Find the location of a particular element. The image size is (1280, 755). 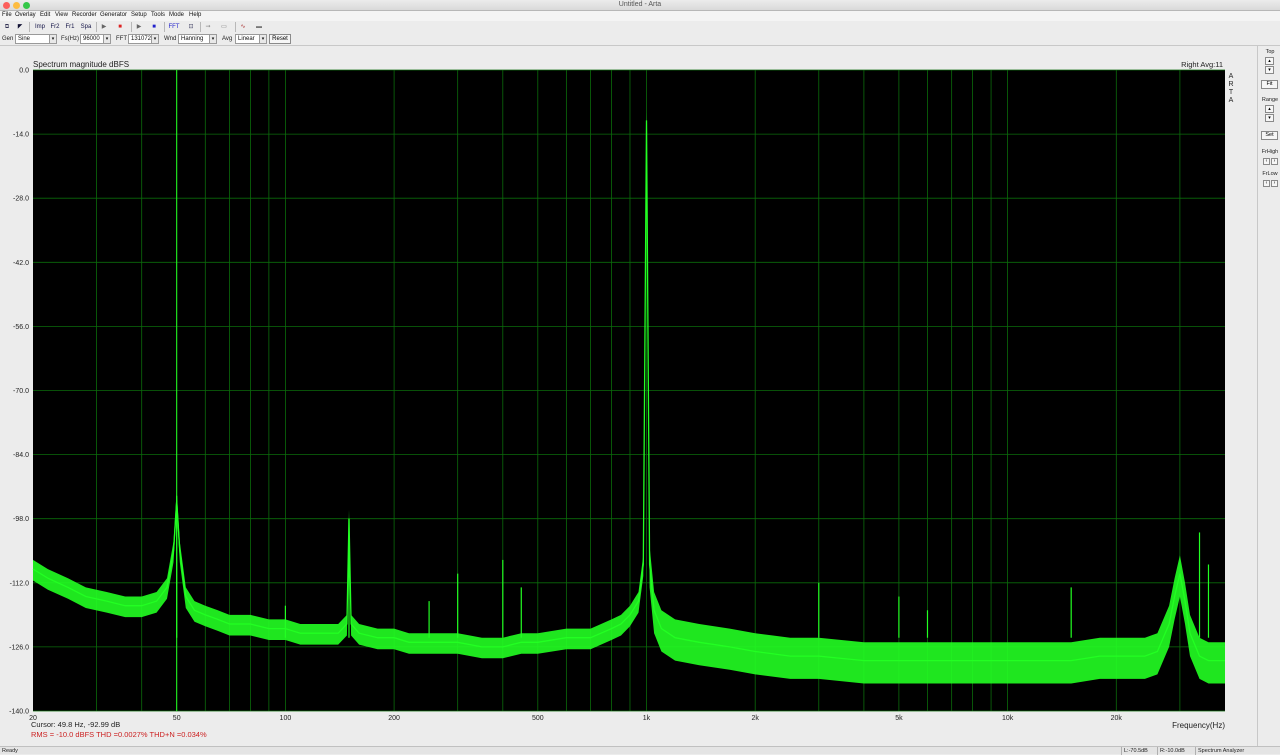

cursor-readout: Cursor: 49.8 Hz, -92.99 dB is located at coordinates (75, 724).